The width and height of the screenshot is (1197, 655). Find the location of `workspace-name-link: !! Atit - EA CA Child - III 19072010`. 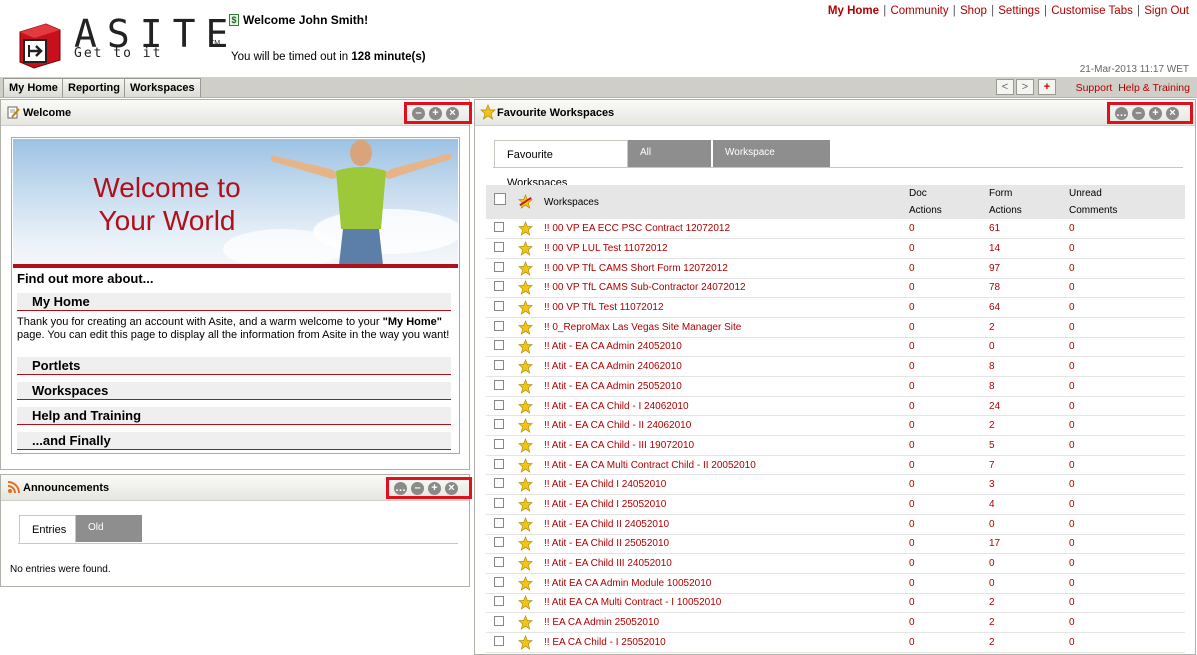

workspace-name-link: !! Atit - EA CA Child - III 19072010 is located at coordinates (722, 445).